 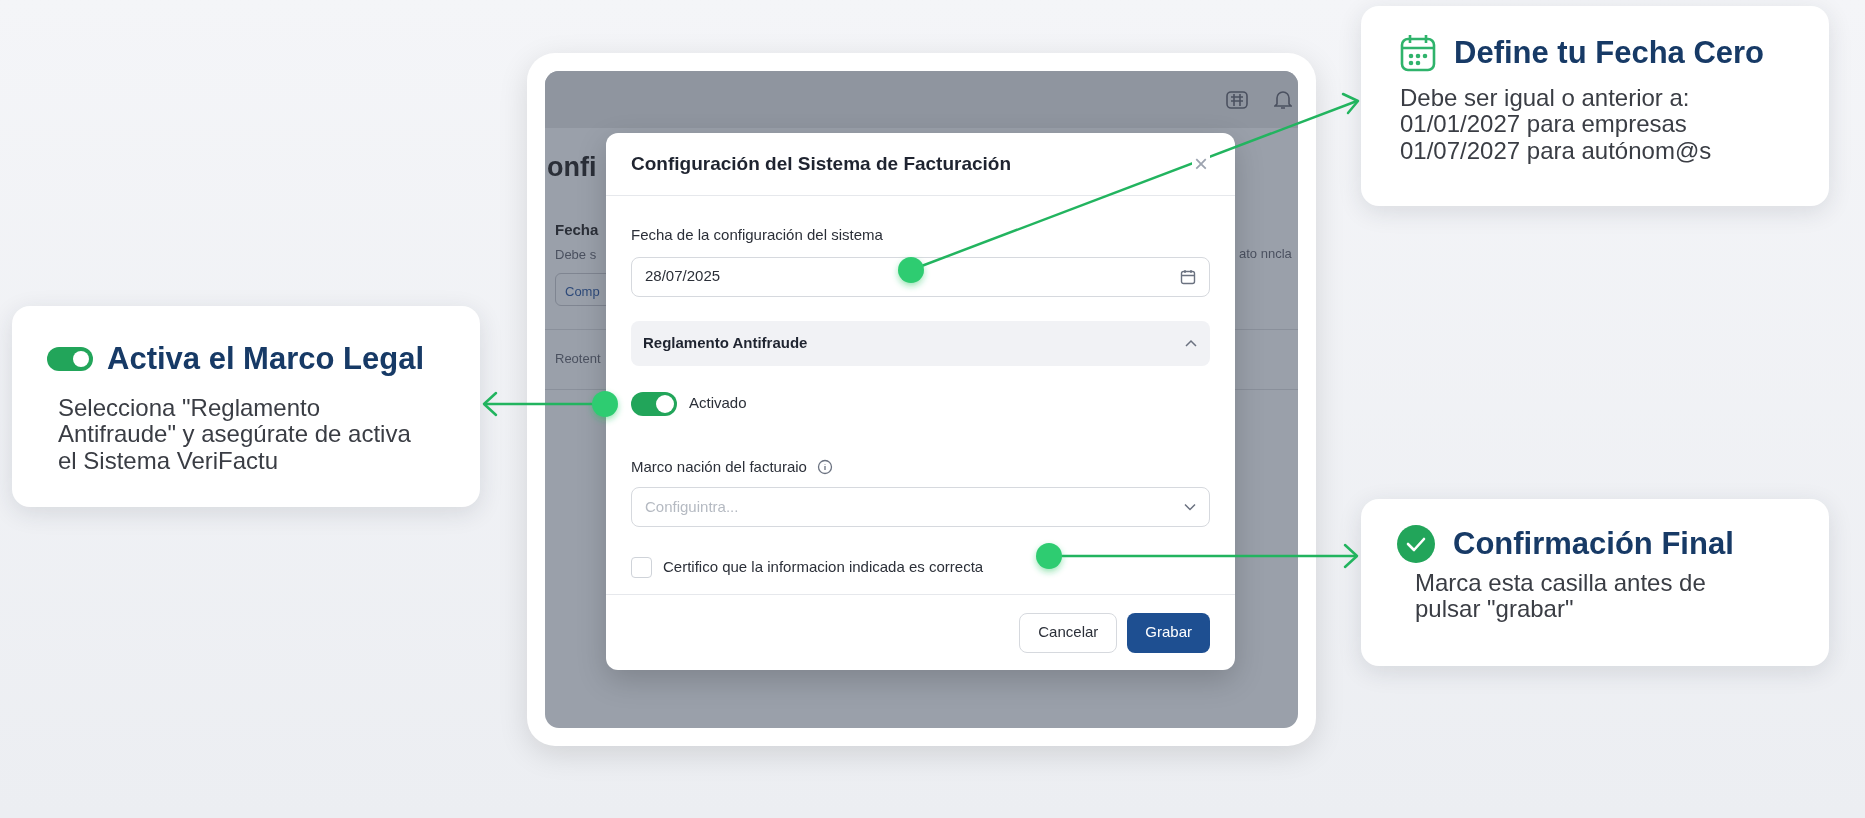 I want to click on checkbox-label: Certifico que la informacion indicada es correcta, so click(x=823, y=567).